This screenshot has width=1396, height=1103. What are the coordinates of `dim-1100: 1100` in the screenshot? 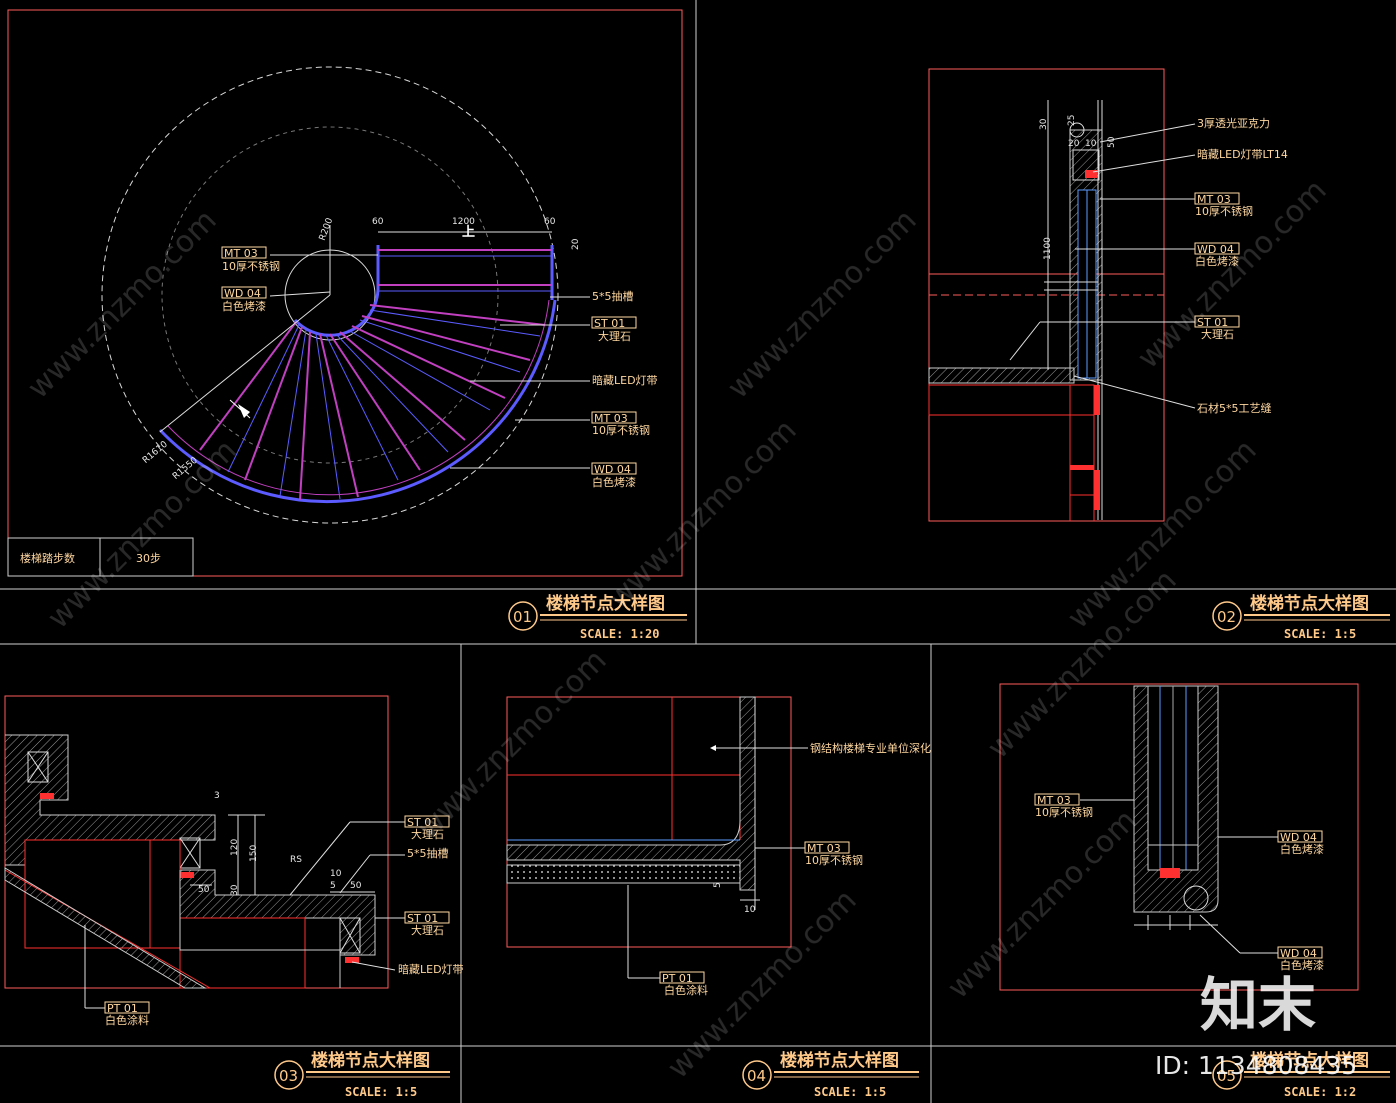 It's located at (1048, 248).